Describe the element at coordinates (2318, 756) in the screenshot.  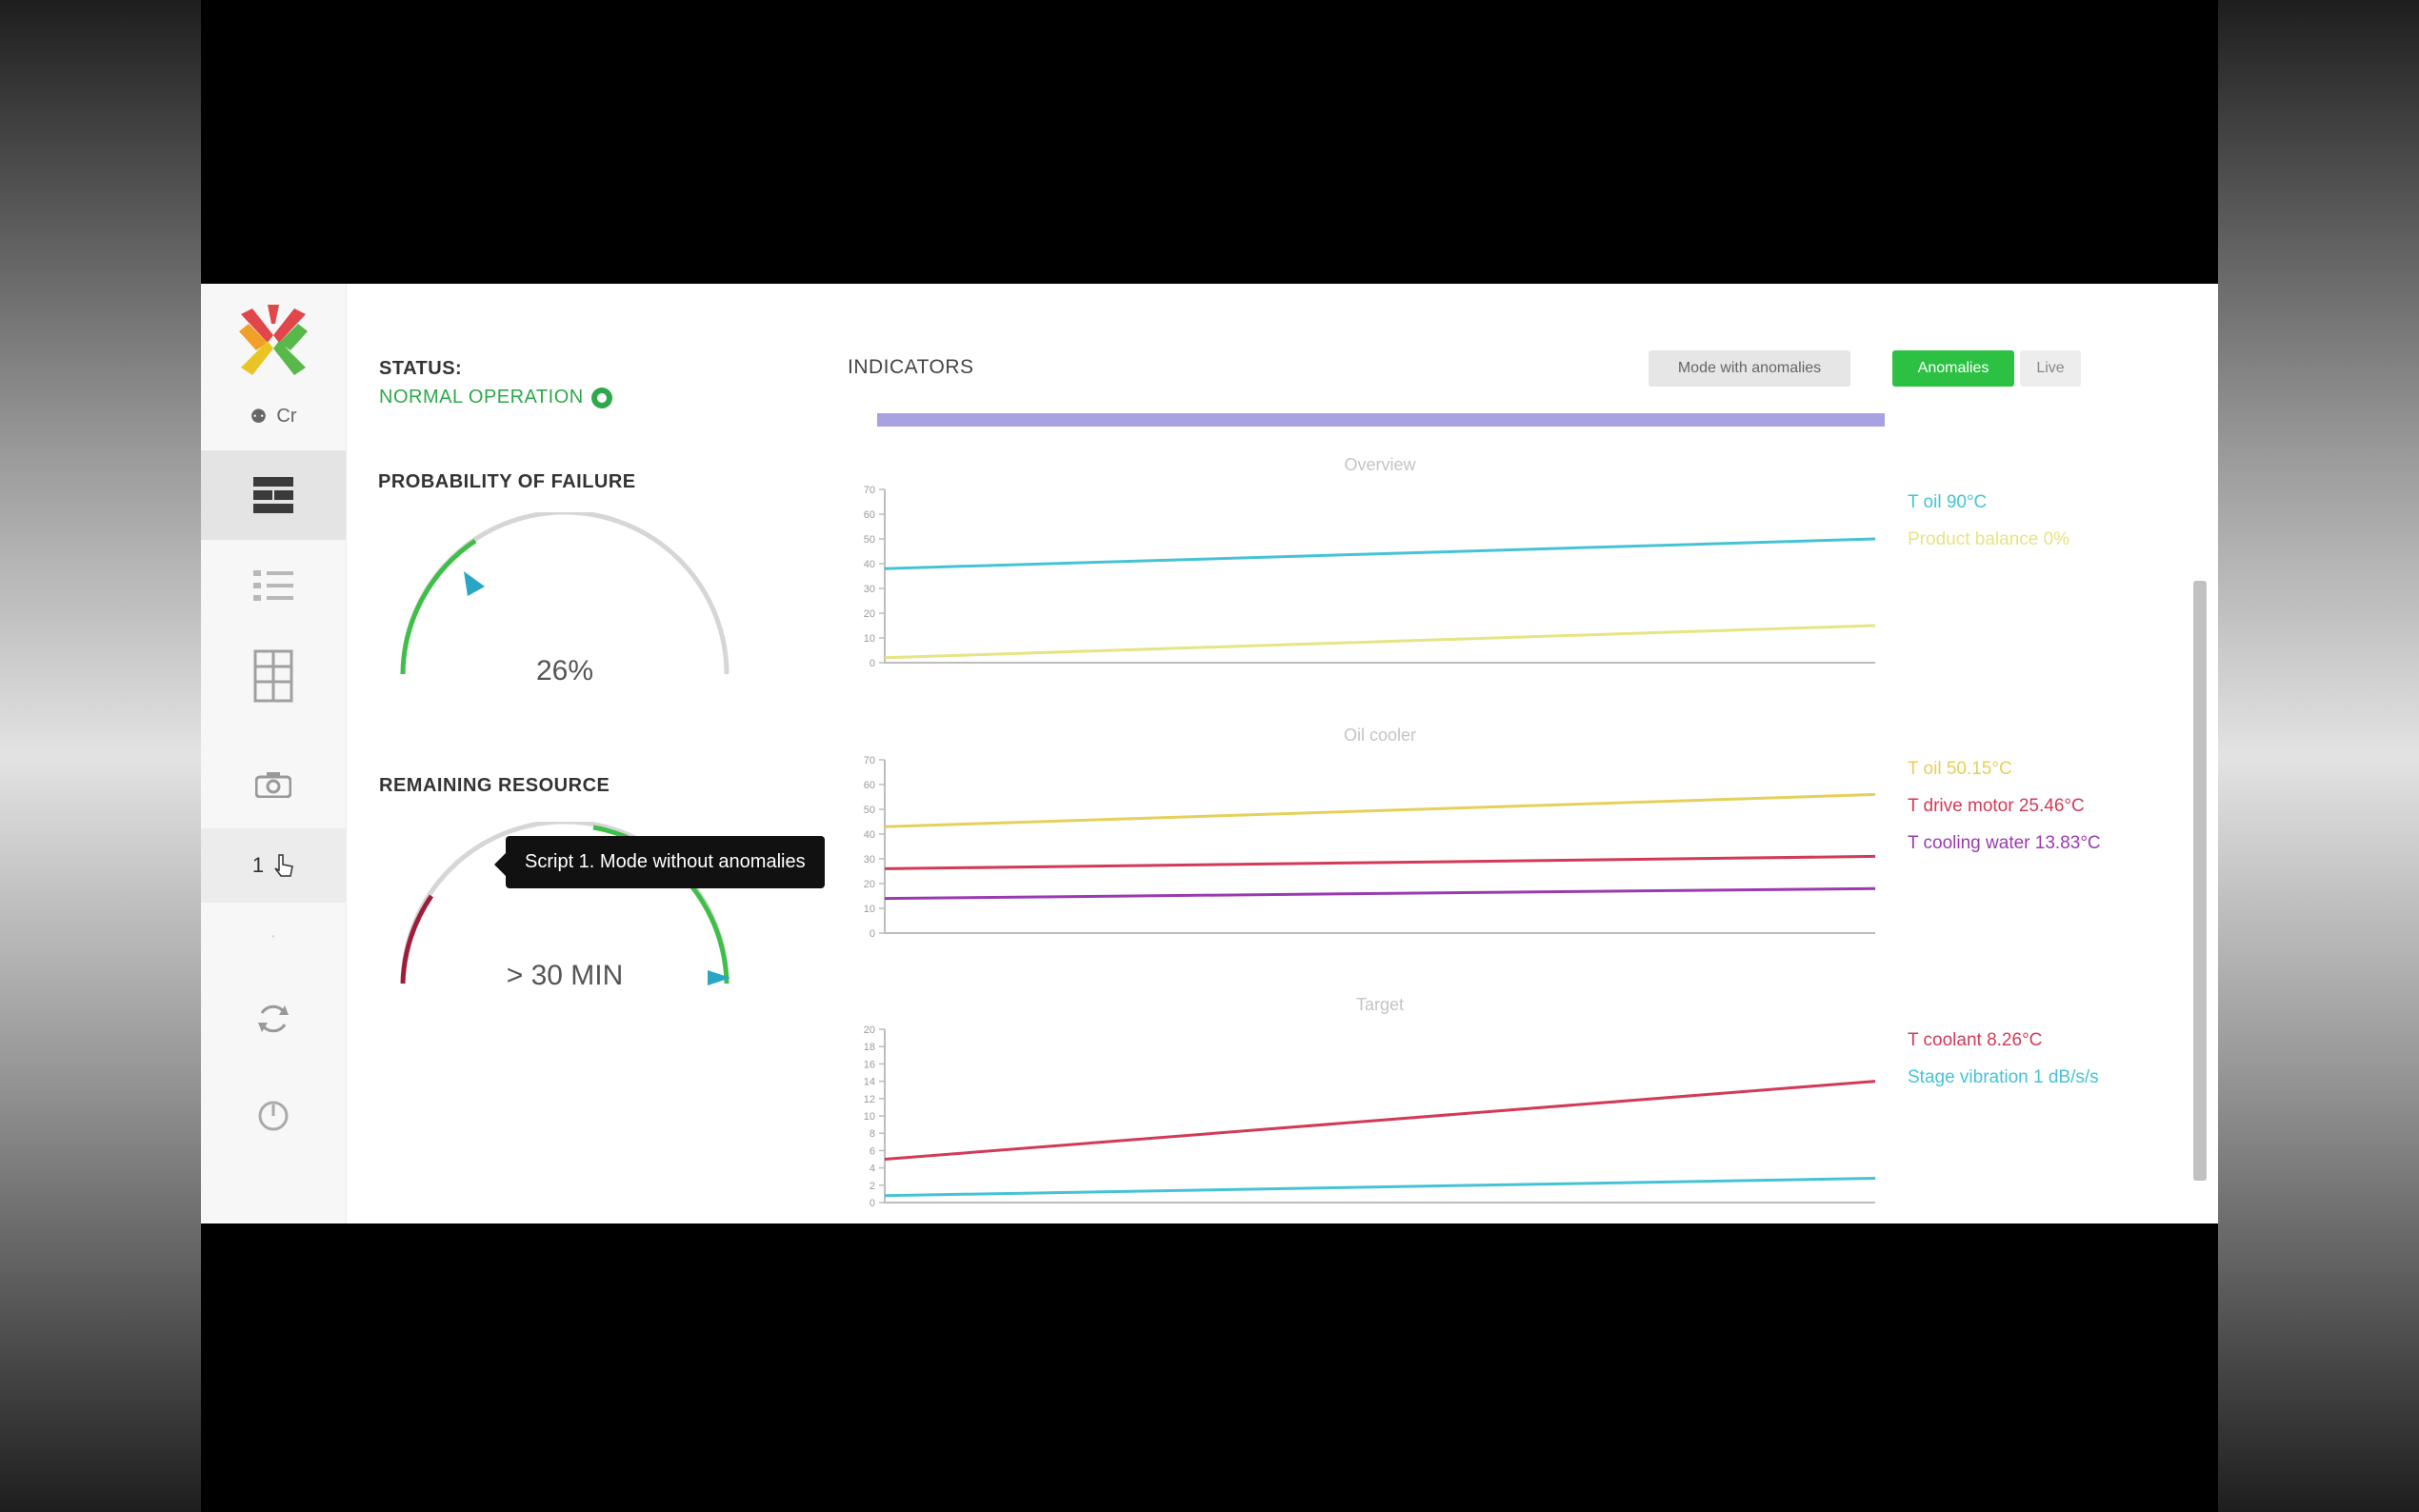
I see `video-letterbox-right` at that location.